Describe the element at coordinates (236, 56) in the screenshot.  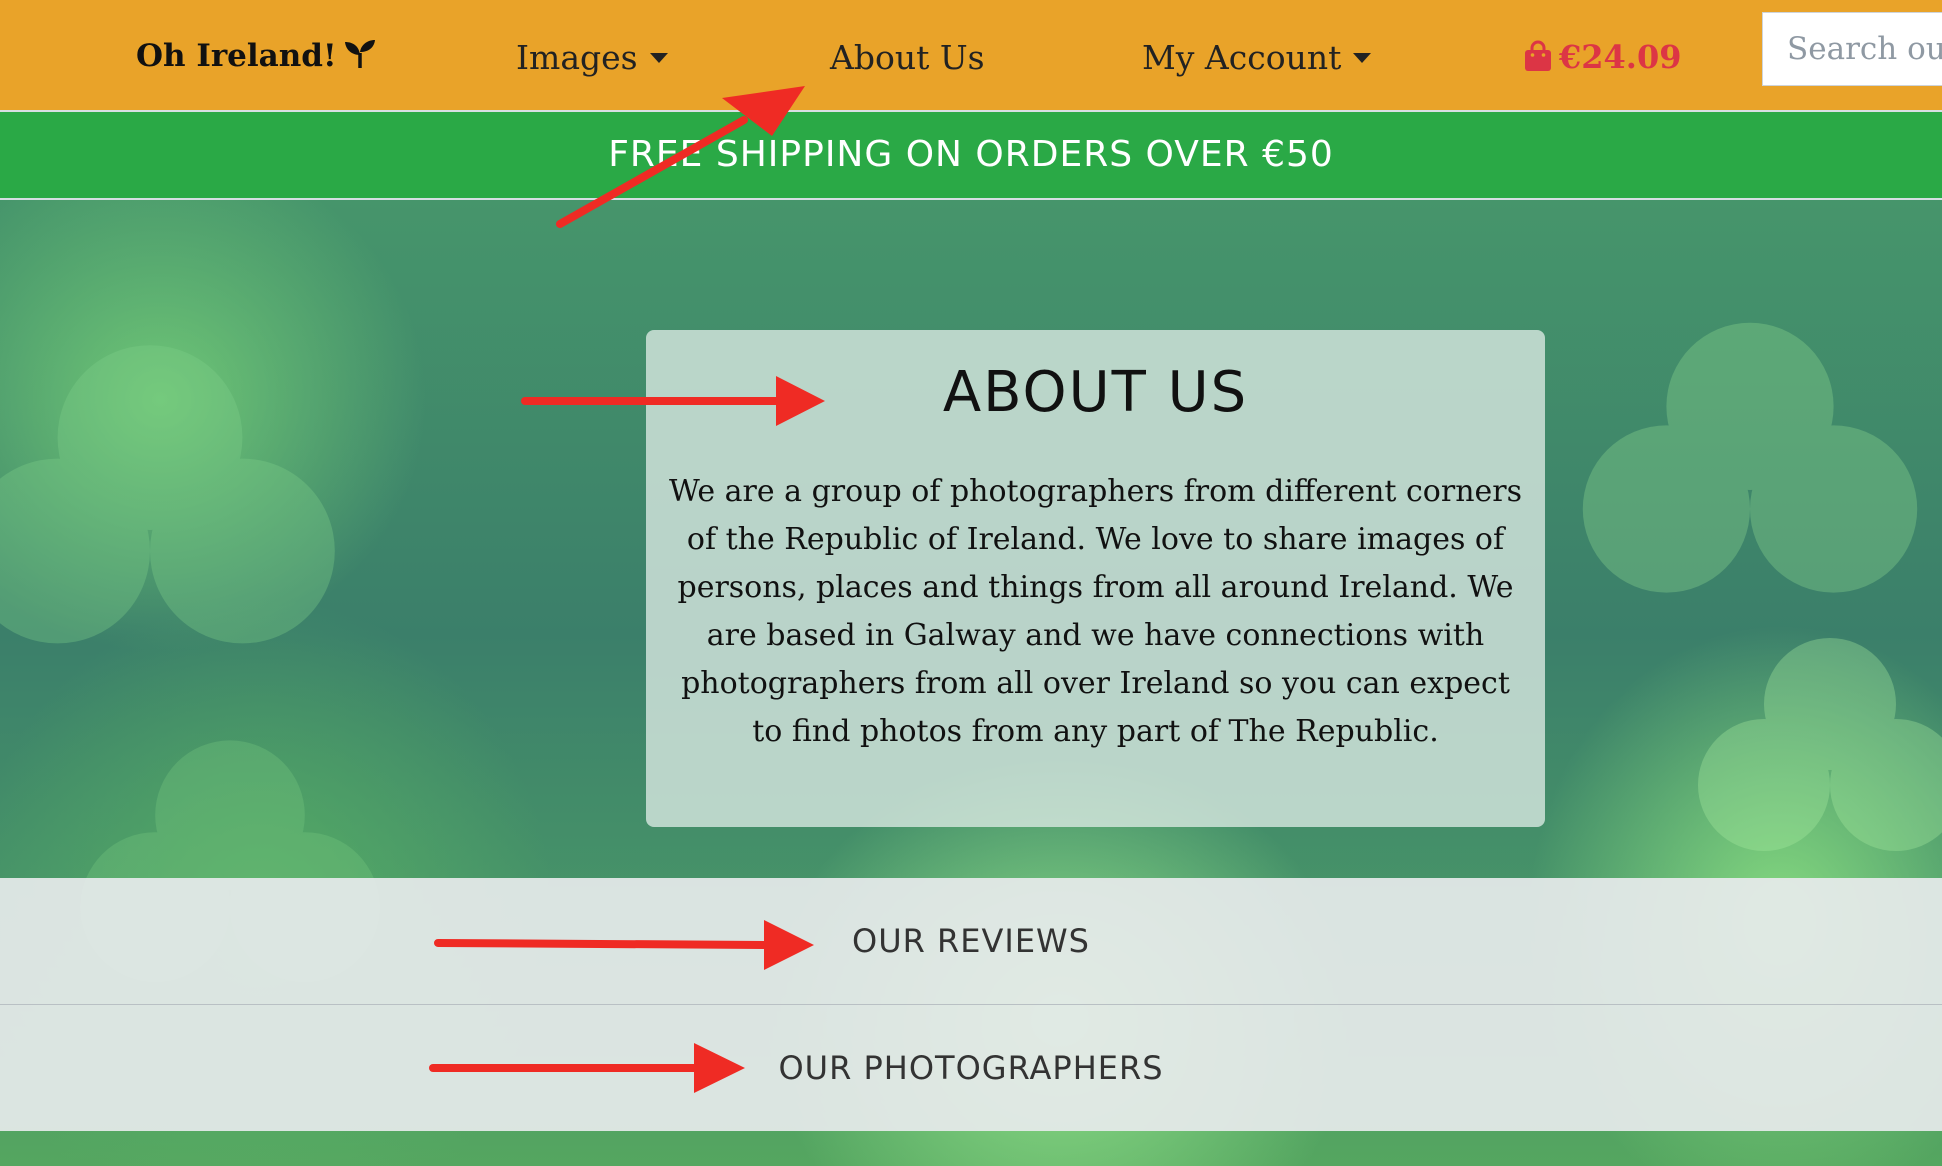
I see `brand-name: Oh Ireland!` at that location.